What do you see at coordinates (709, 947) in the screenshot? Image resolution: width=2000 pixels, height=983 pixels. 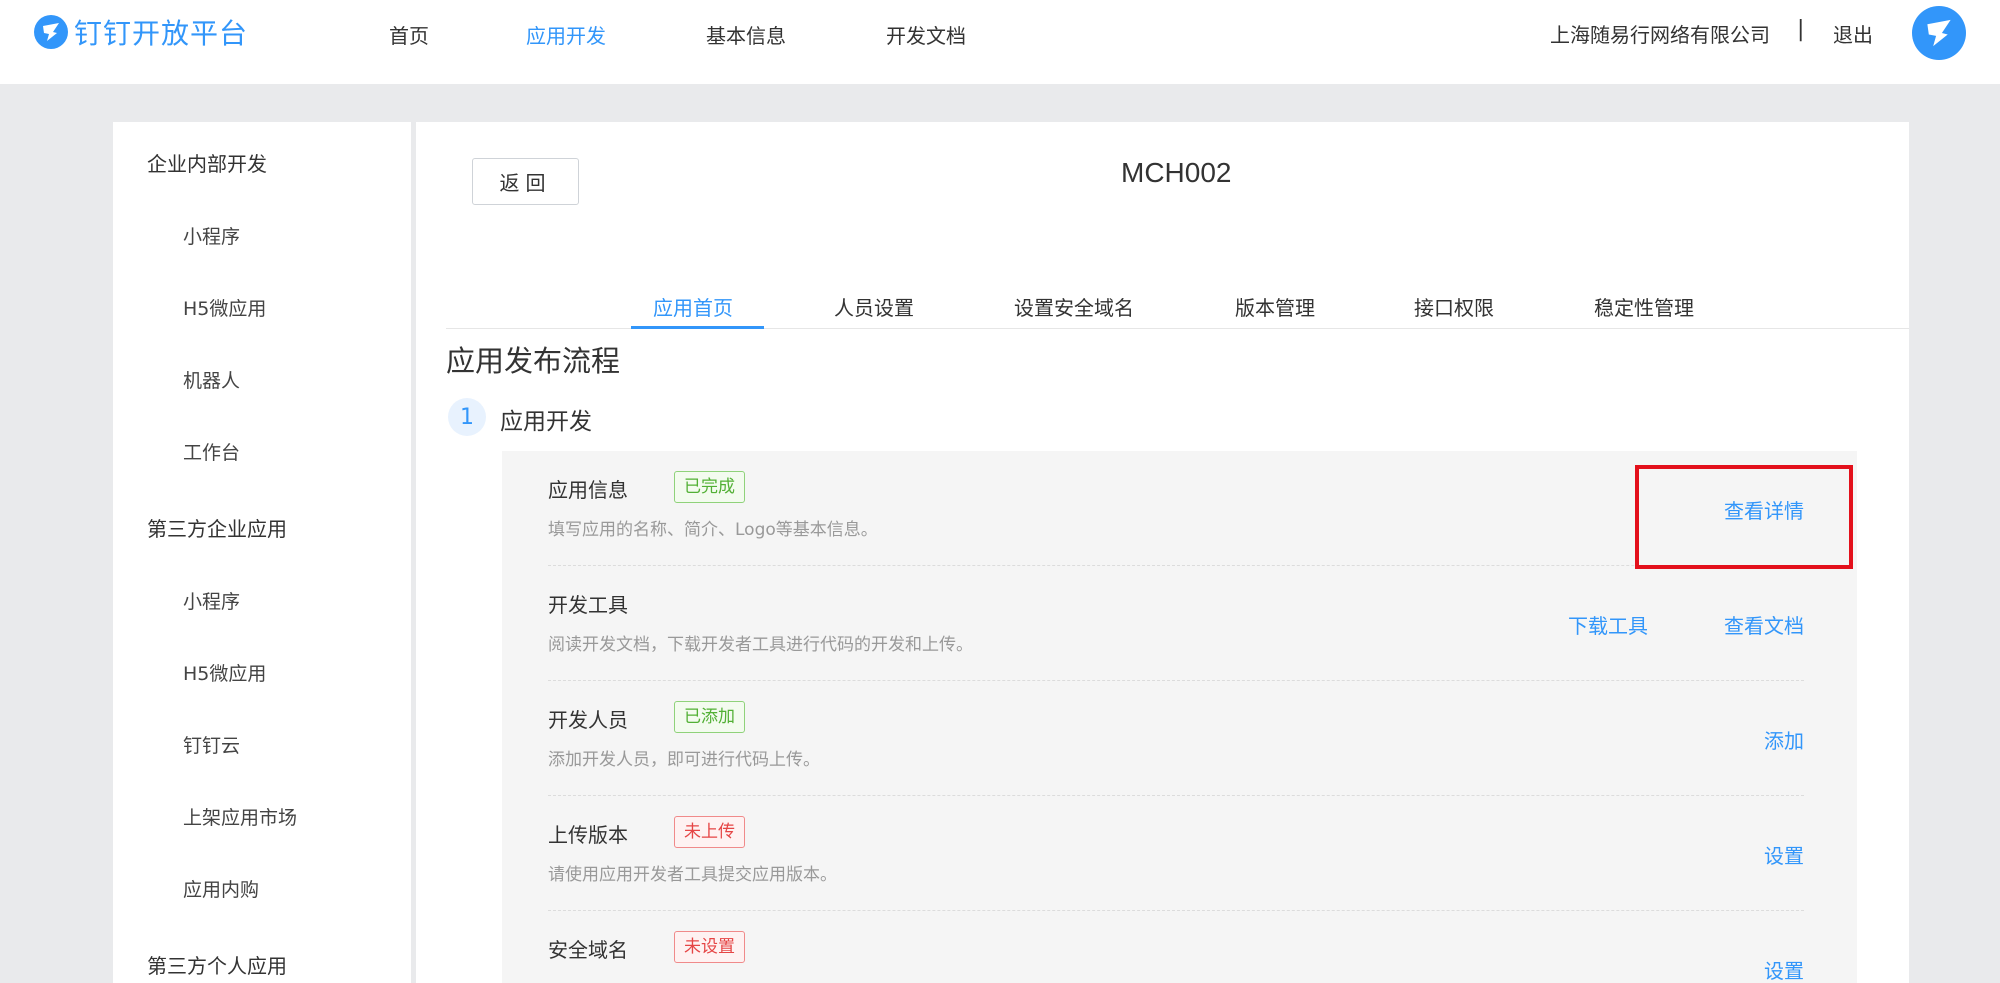 I see `status-badge: 未设置` at bounding box center [709, 947].